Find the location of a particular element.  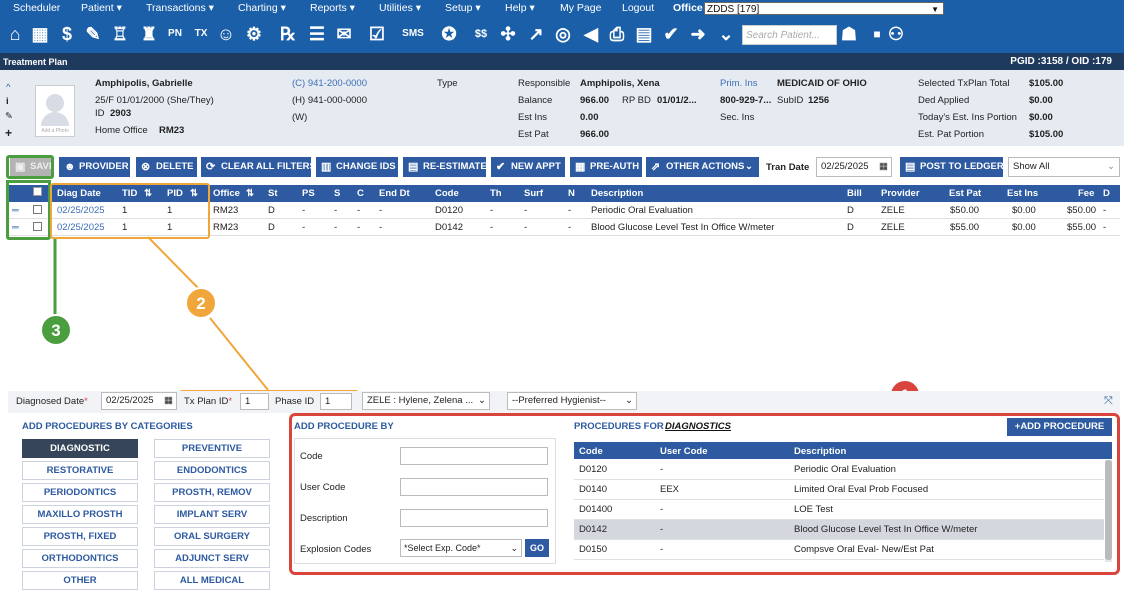

category-endodontics: ENDODONTICS is located at coordinates (212, 470).